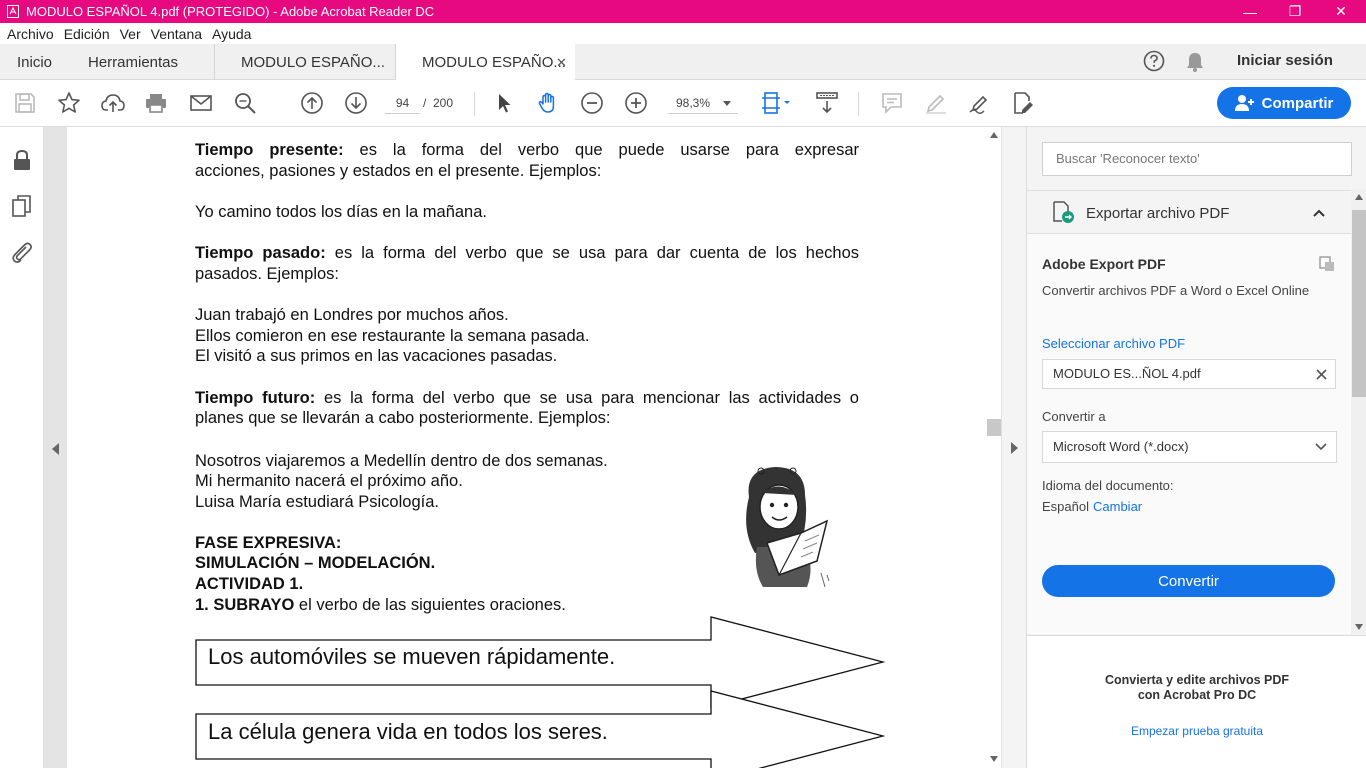  I want to click on export-pdf-icon, so click(1063, 212).